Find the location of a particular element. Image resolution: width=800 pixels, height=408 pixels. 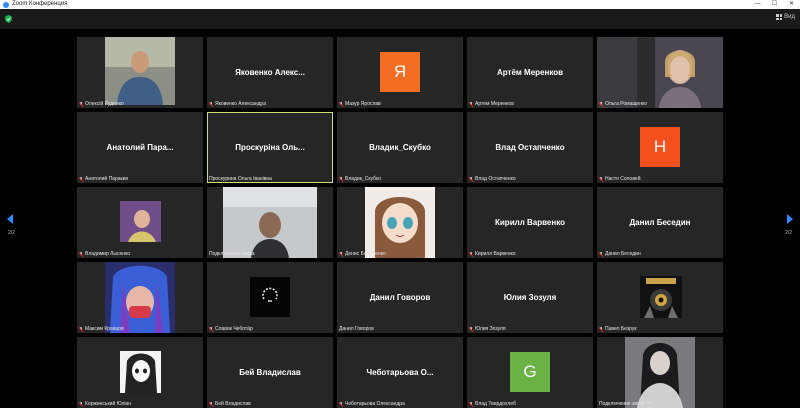

participant-display-name: Юлия Зозуля is located at coordinates (530, 297).